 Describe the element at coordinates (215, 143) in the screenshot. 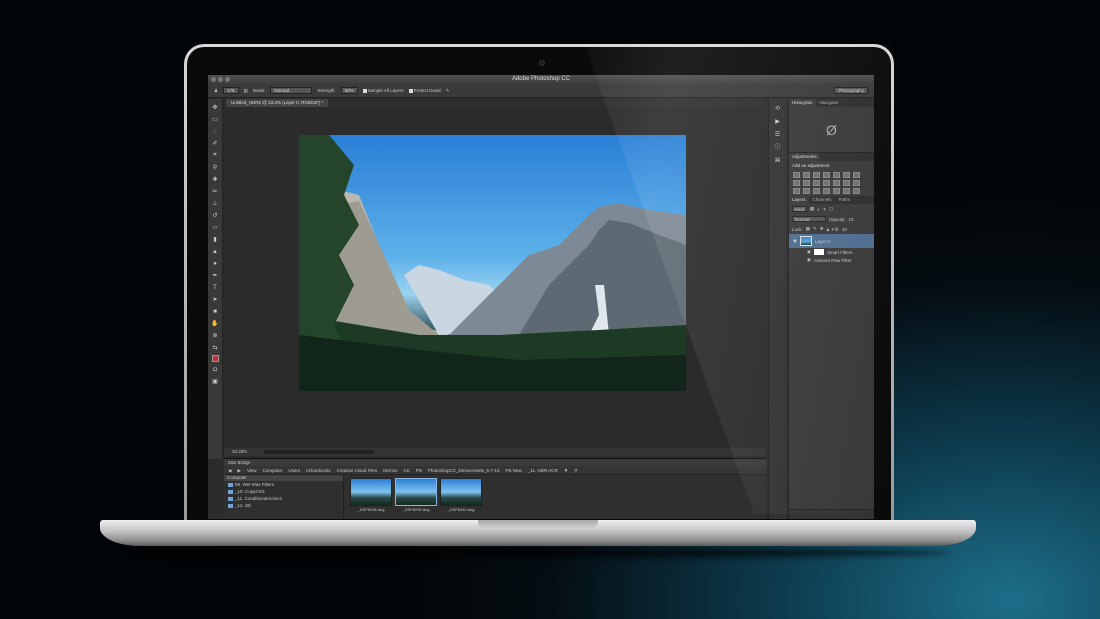

I see `quick-select-tool-icon: ✐` at that location.